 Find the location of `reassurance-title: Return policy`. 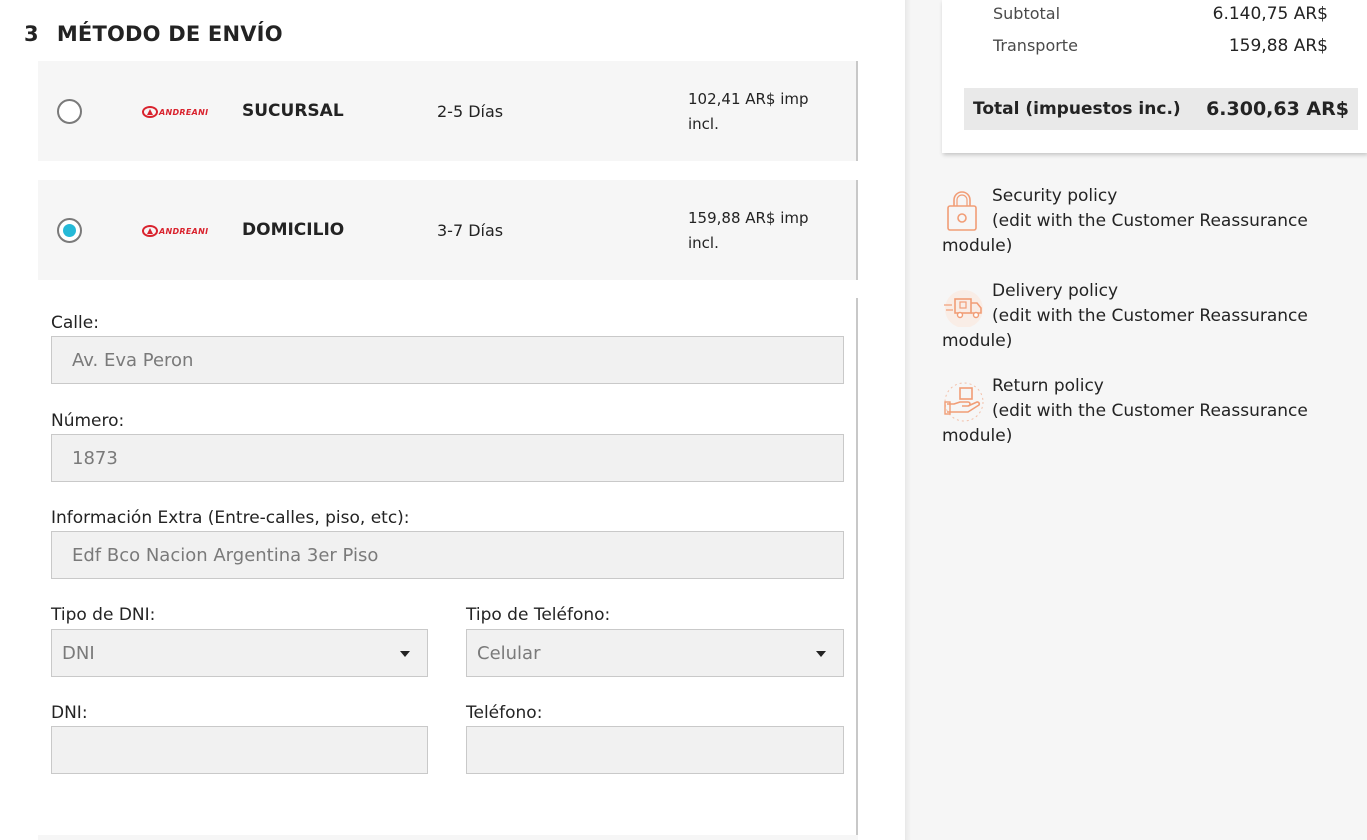

reassurance-title: Return policy is located at coordinates (1048, 386).